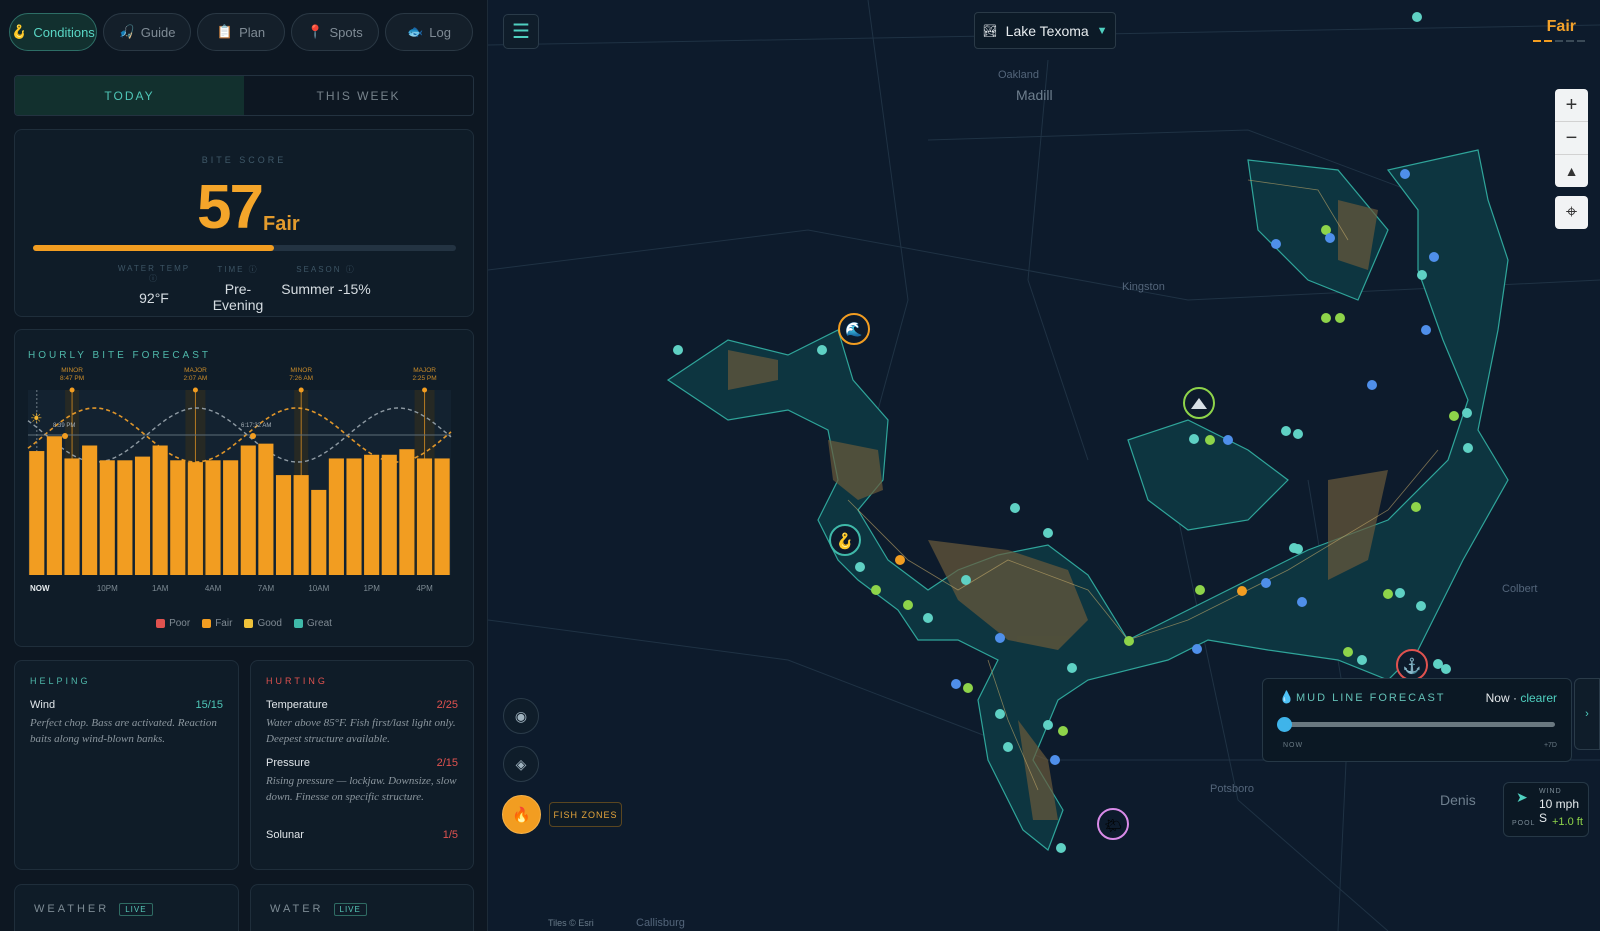  I want to click on tab-spots: 📍 Spots, so click(335, 32).